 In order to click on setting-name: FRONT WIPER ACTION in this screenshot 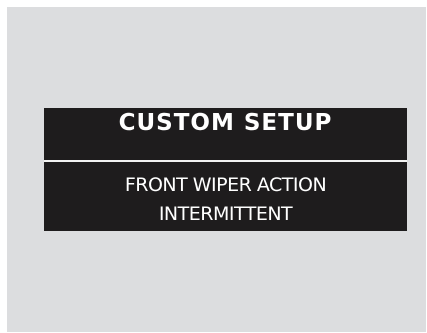, I will do `click(225, 185)`.